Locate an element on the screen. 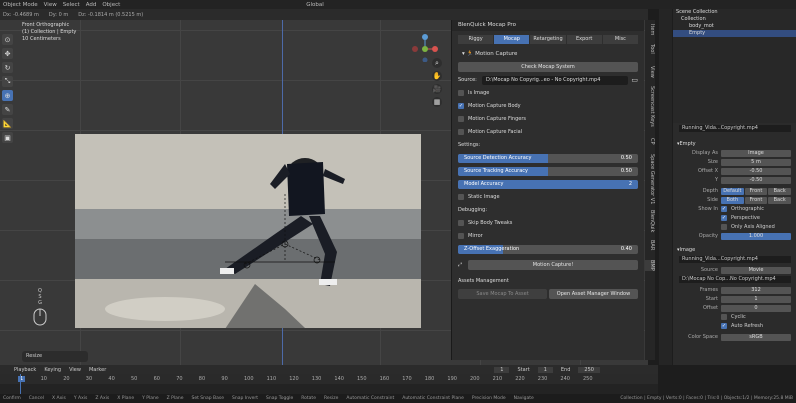  end-frame-field: 250 is located at coordinates (589, 369).